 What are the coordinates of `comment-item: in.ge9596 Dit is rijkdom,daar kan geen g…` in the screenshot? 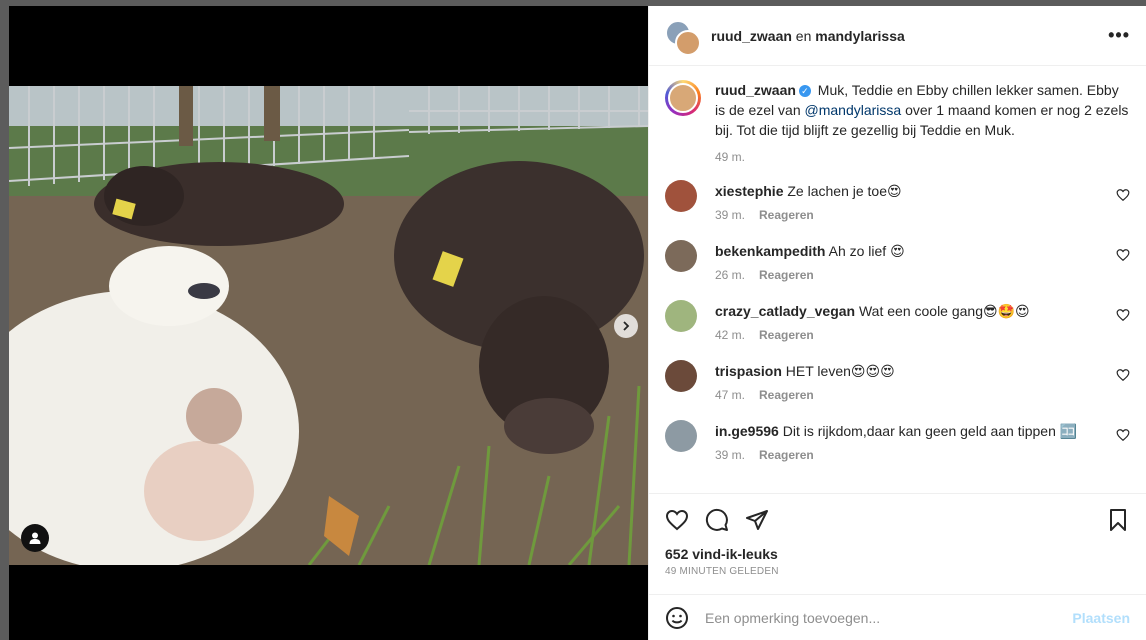 It's located at (897, 442).